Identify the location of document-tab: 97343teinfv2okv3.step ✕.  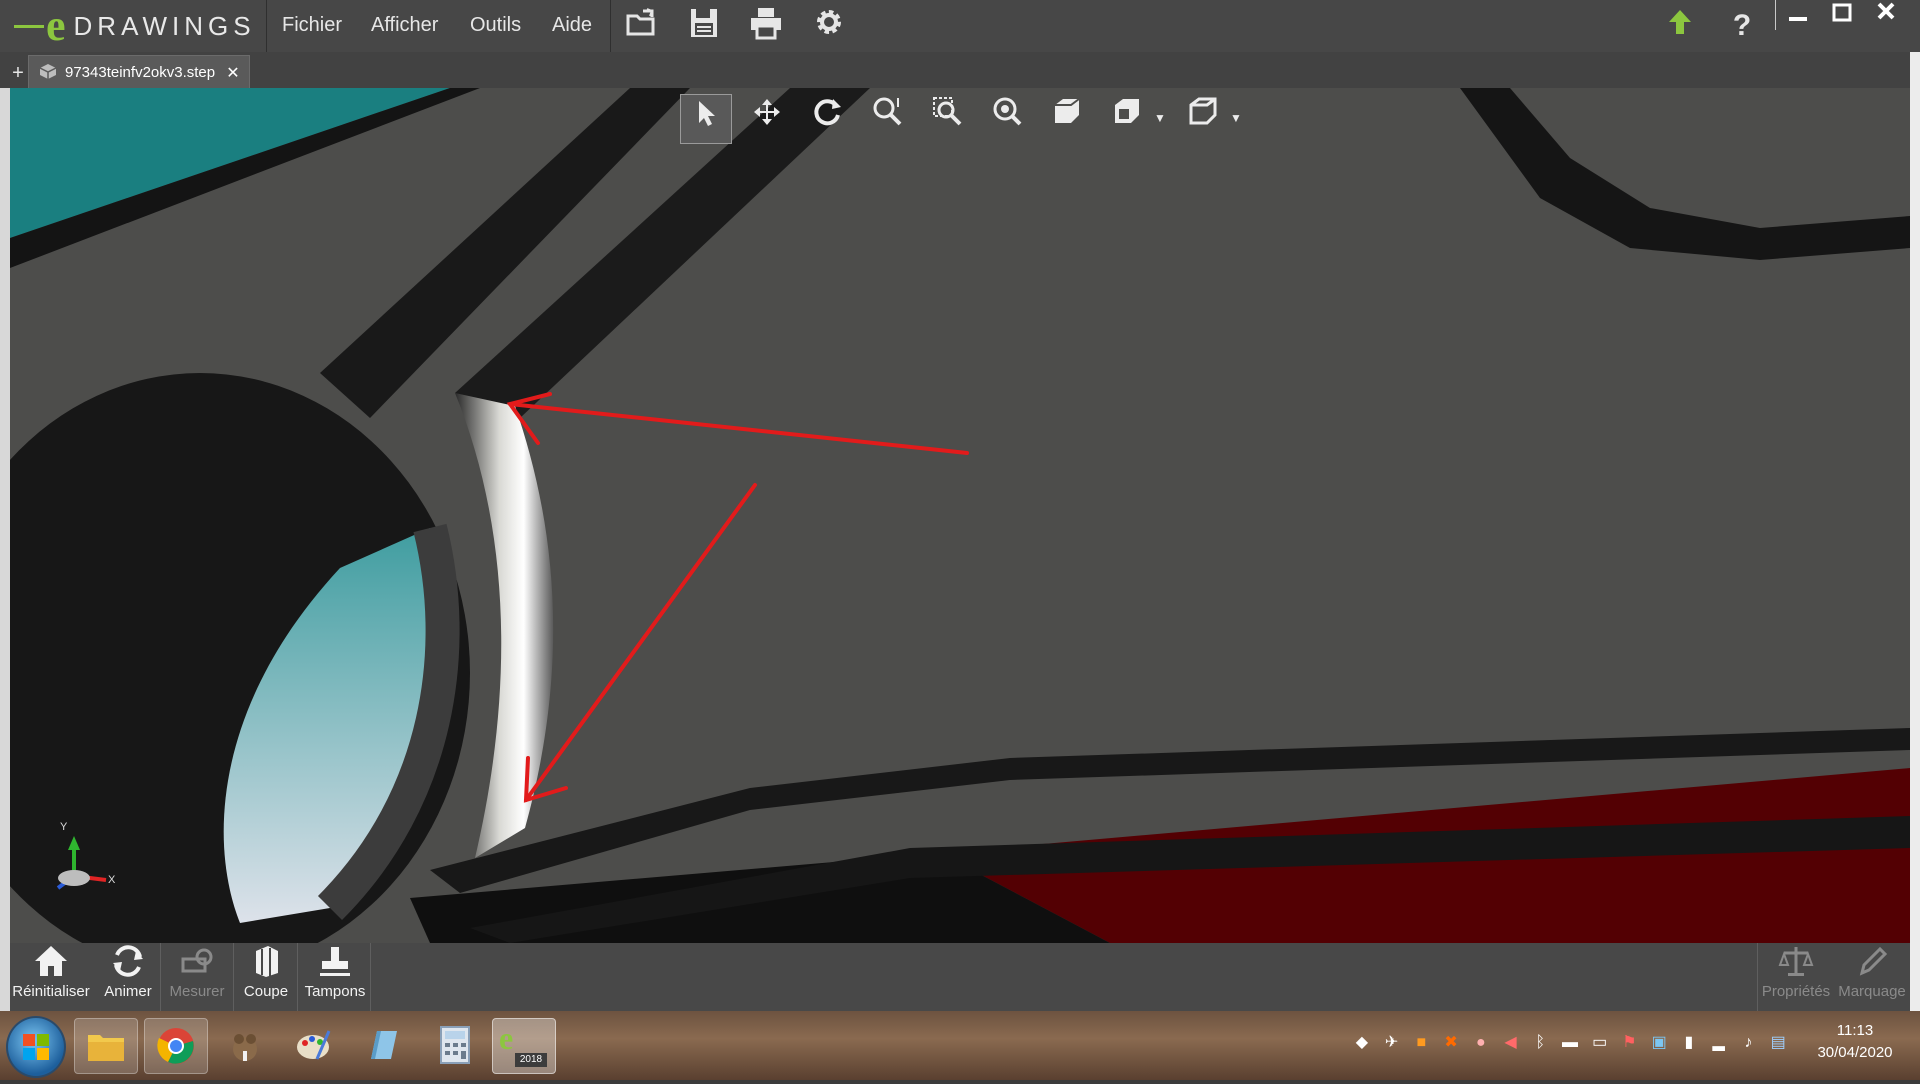
(139, 72).